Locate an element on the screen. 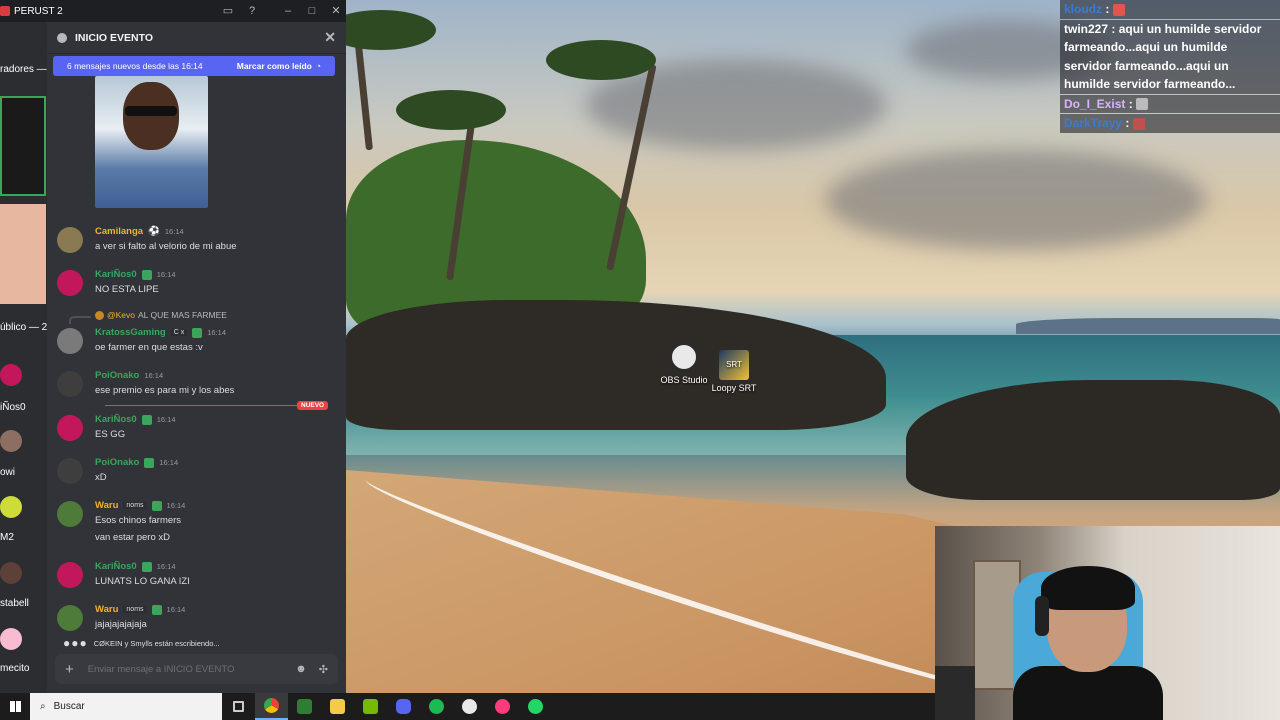  new-messages-divider is located at coordinates (215, 405).